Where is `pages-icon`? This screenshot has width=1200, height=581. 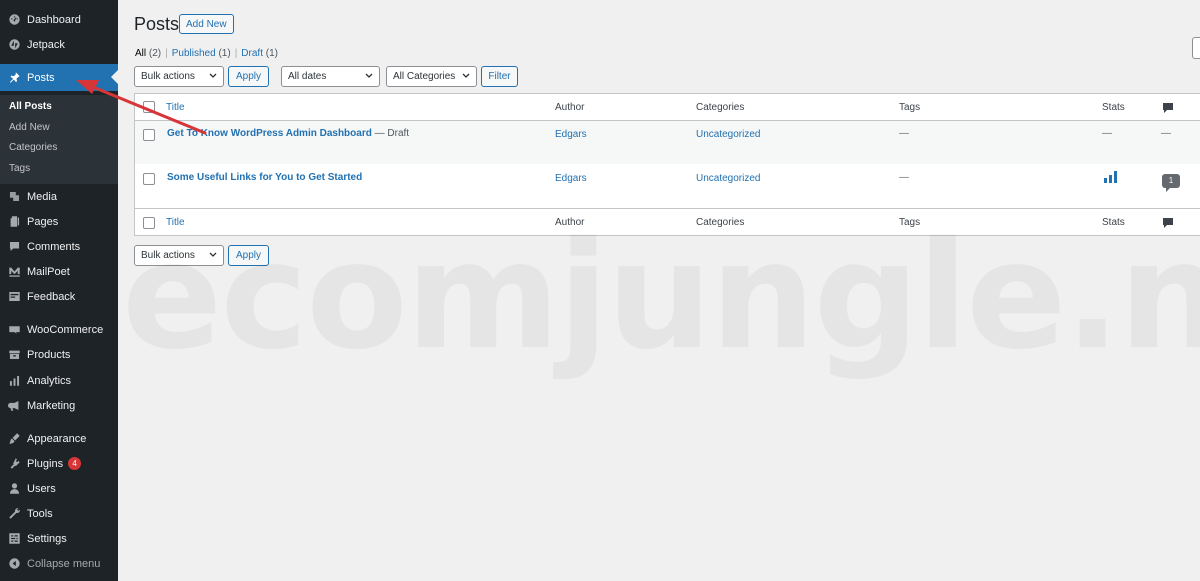
pages-icon is located at coordinates (14, 222).